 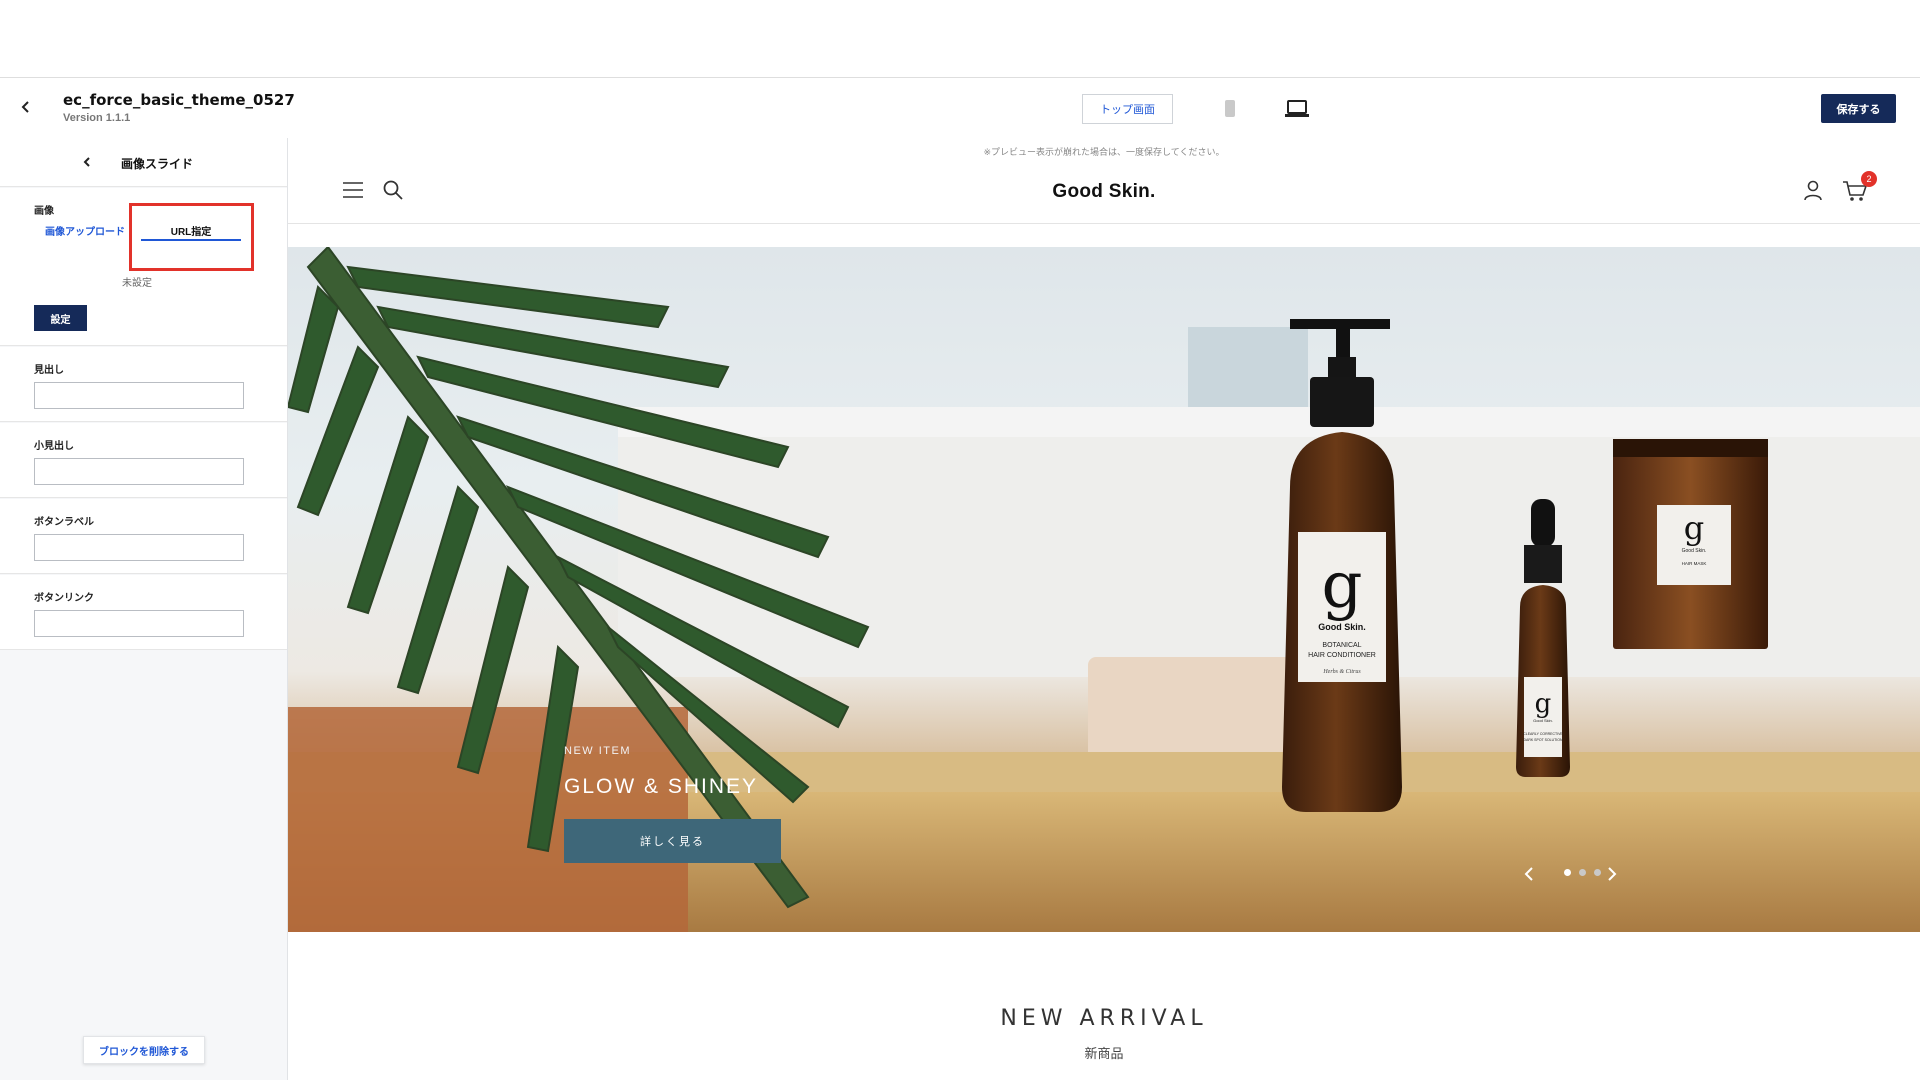 What do you see at coordinates (1297, 109) in the screenshot?
I see `desktop-device-icon` at bounding box center [1297, 109].